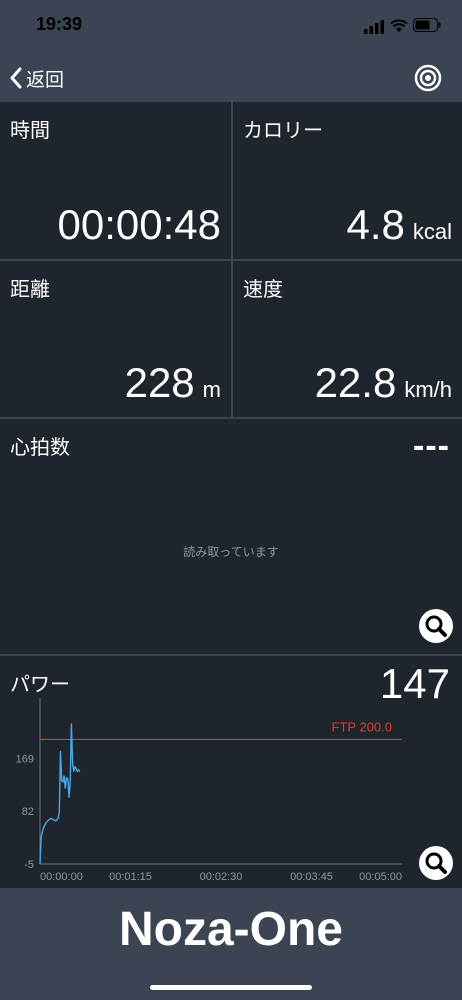 This screenshot has height=1000, width=462. What do you see at coordinates (45, 79) in the screenshot?
I see `back-label: 返回` at bounding box center [45, 79].